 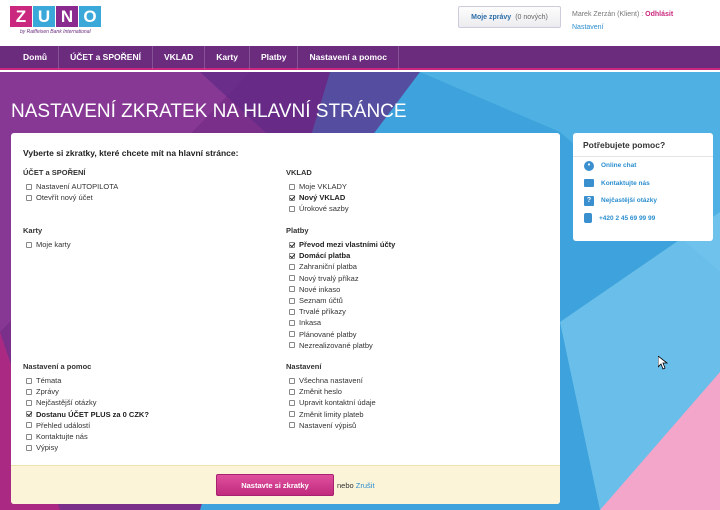 What do you see at coordinates (411, 289) in the screenshot?
I see `option-row: Nové inkaso` at bounding box center [411, 289].